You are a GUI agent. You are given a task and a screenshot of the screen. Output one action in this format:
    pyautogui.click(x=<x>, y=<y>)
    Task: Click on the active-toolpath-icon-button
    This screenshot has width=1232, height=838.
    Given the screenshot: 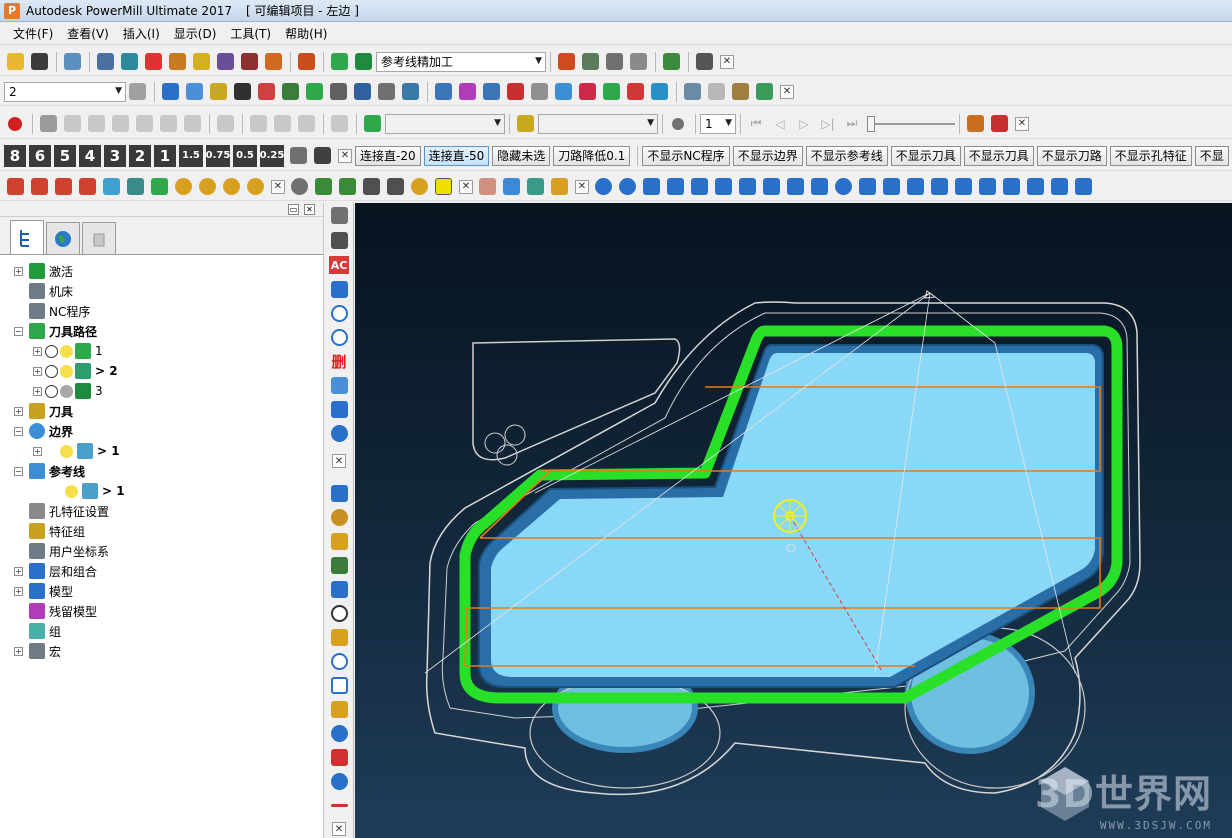 What is the action you would take?
    pyautogui.click(x=363, y=62)
    